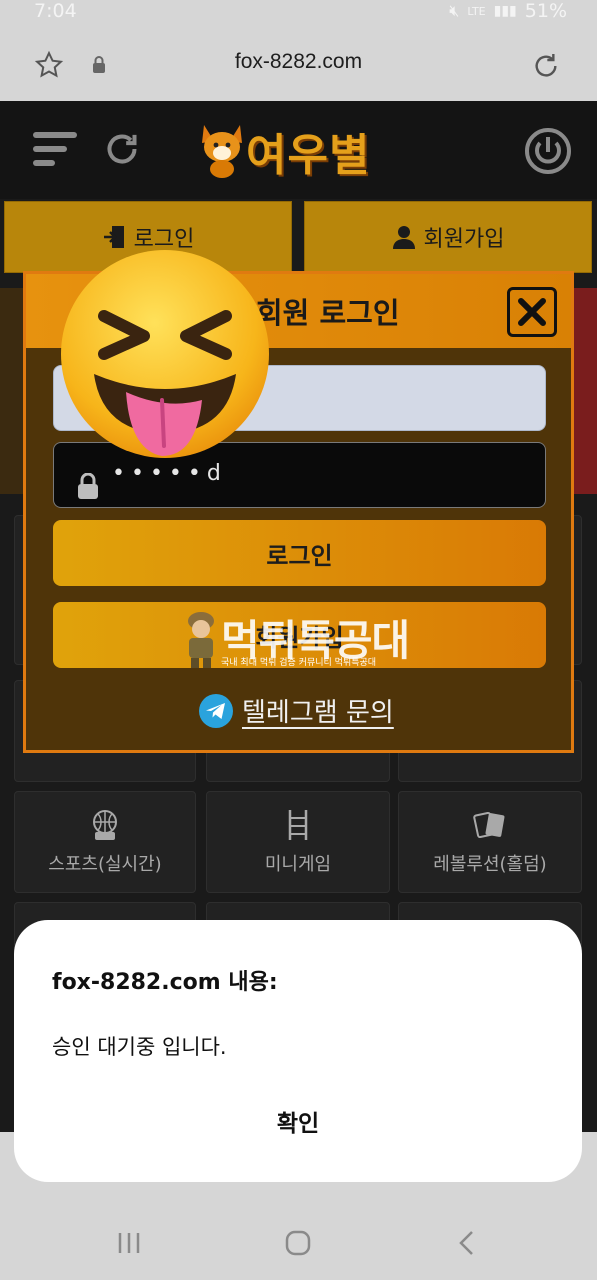 This screenshot has width=597, height=1280. Describe the element at coordinates (164, 239) in the screenshot. I see `header-login-label: 로그인` at that location.